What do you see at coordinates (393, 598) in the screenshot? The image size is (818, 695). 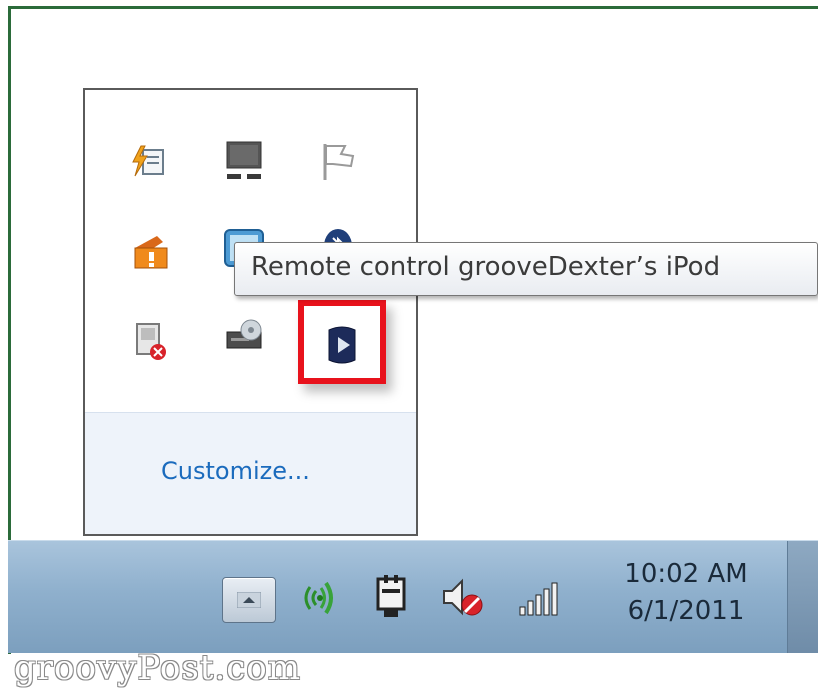 I see `power-plug-icon` at bounding box center [393, 598].